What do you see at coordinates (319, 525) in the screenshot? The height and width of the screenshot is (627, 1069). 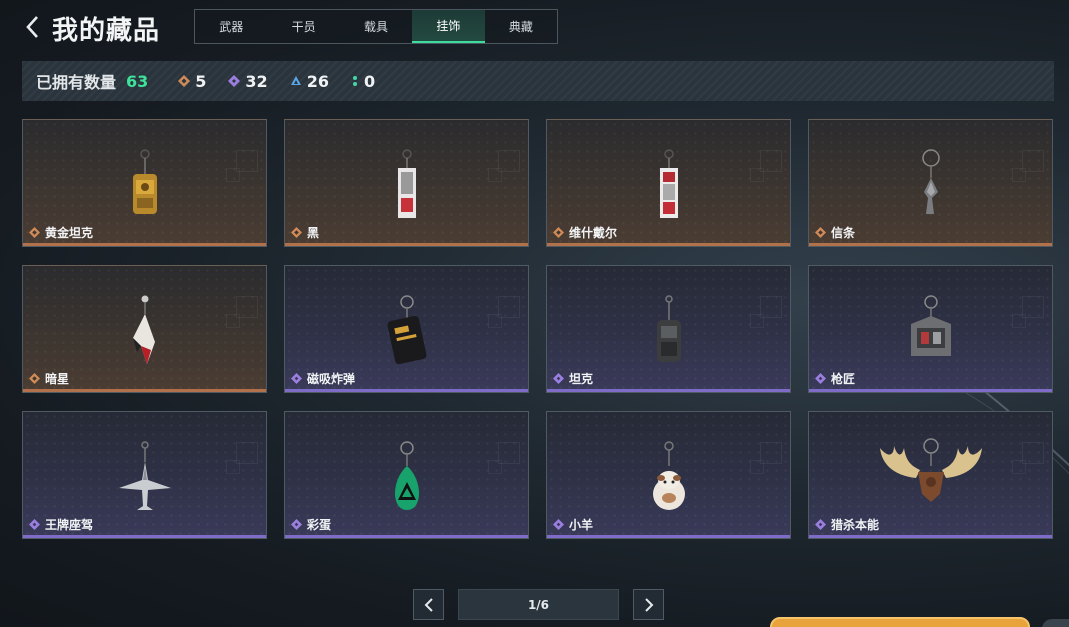 I see `charm-name: 彩蛋` at bounding box center [319, 525].